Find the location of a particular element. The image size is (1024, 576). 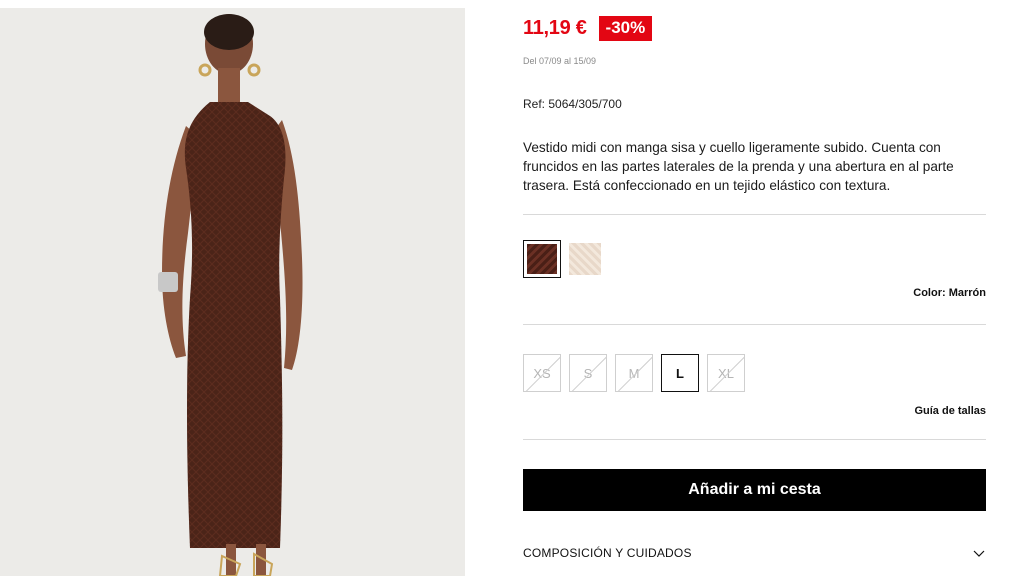

size-label: M is located at coordinates (634, 373).